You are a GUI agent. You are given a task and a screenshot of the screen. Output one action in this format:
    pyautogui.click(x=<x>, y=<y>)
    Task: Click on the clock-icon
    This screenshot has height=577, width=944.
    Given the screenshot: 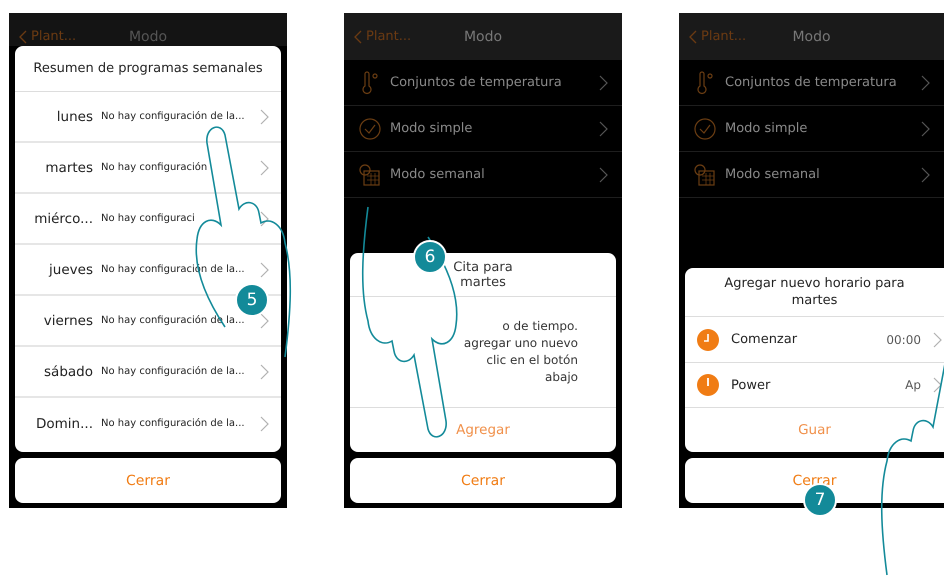 What is the action you would take?
    pyautogui.click(x=708, y=339)
    